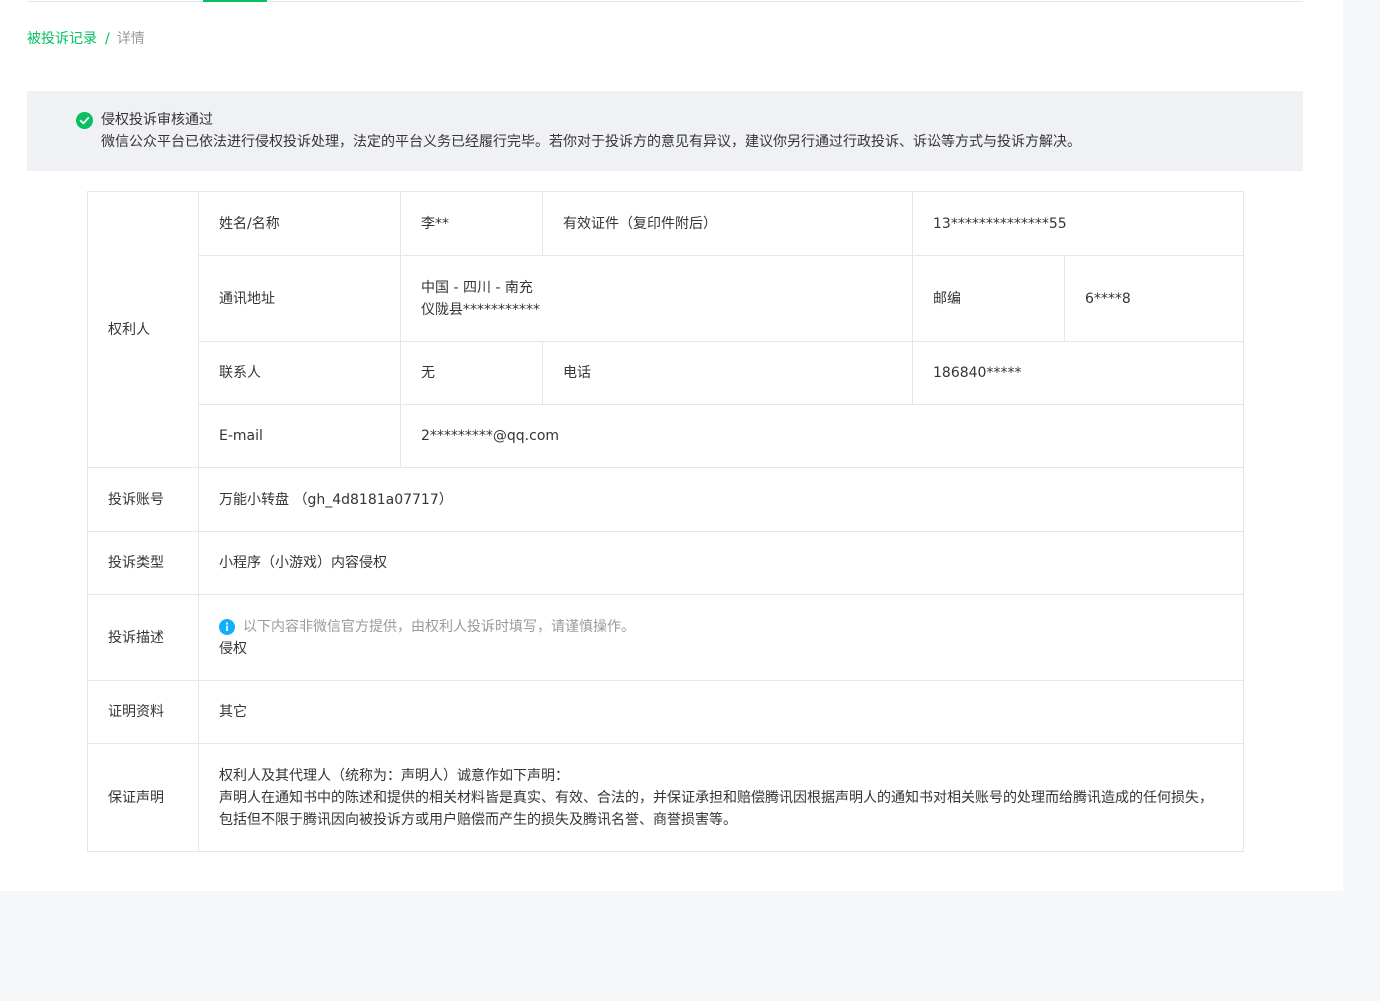 This screenshot has width=1380, height=1001. Describe the element at coordinates (299, 223) in the screenshot. I see `name-label: 姓名/名称` at that location.